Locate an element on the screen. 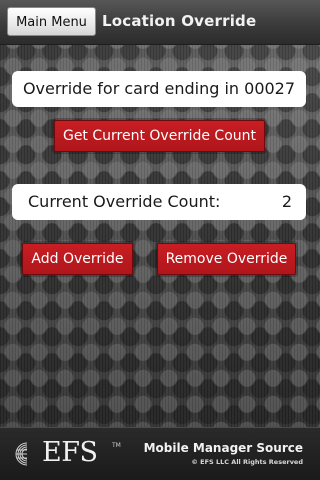 The width and height of the screenshot is (320, 480). trademark-mark: TM is located at coordinates (116, 445).